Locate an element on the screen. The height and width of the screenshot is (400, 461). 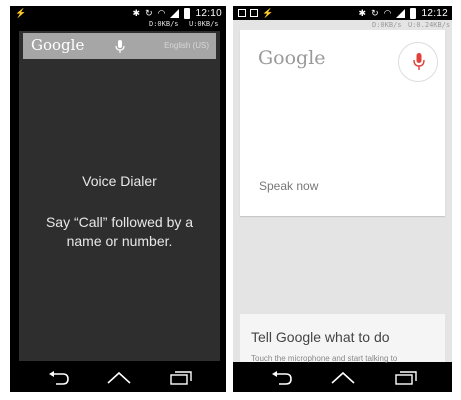
tell-google-title: Tell Google what to do is located at coordinates (320, 337).